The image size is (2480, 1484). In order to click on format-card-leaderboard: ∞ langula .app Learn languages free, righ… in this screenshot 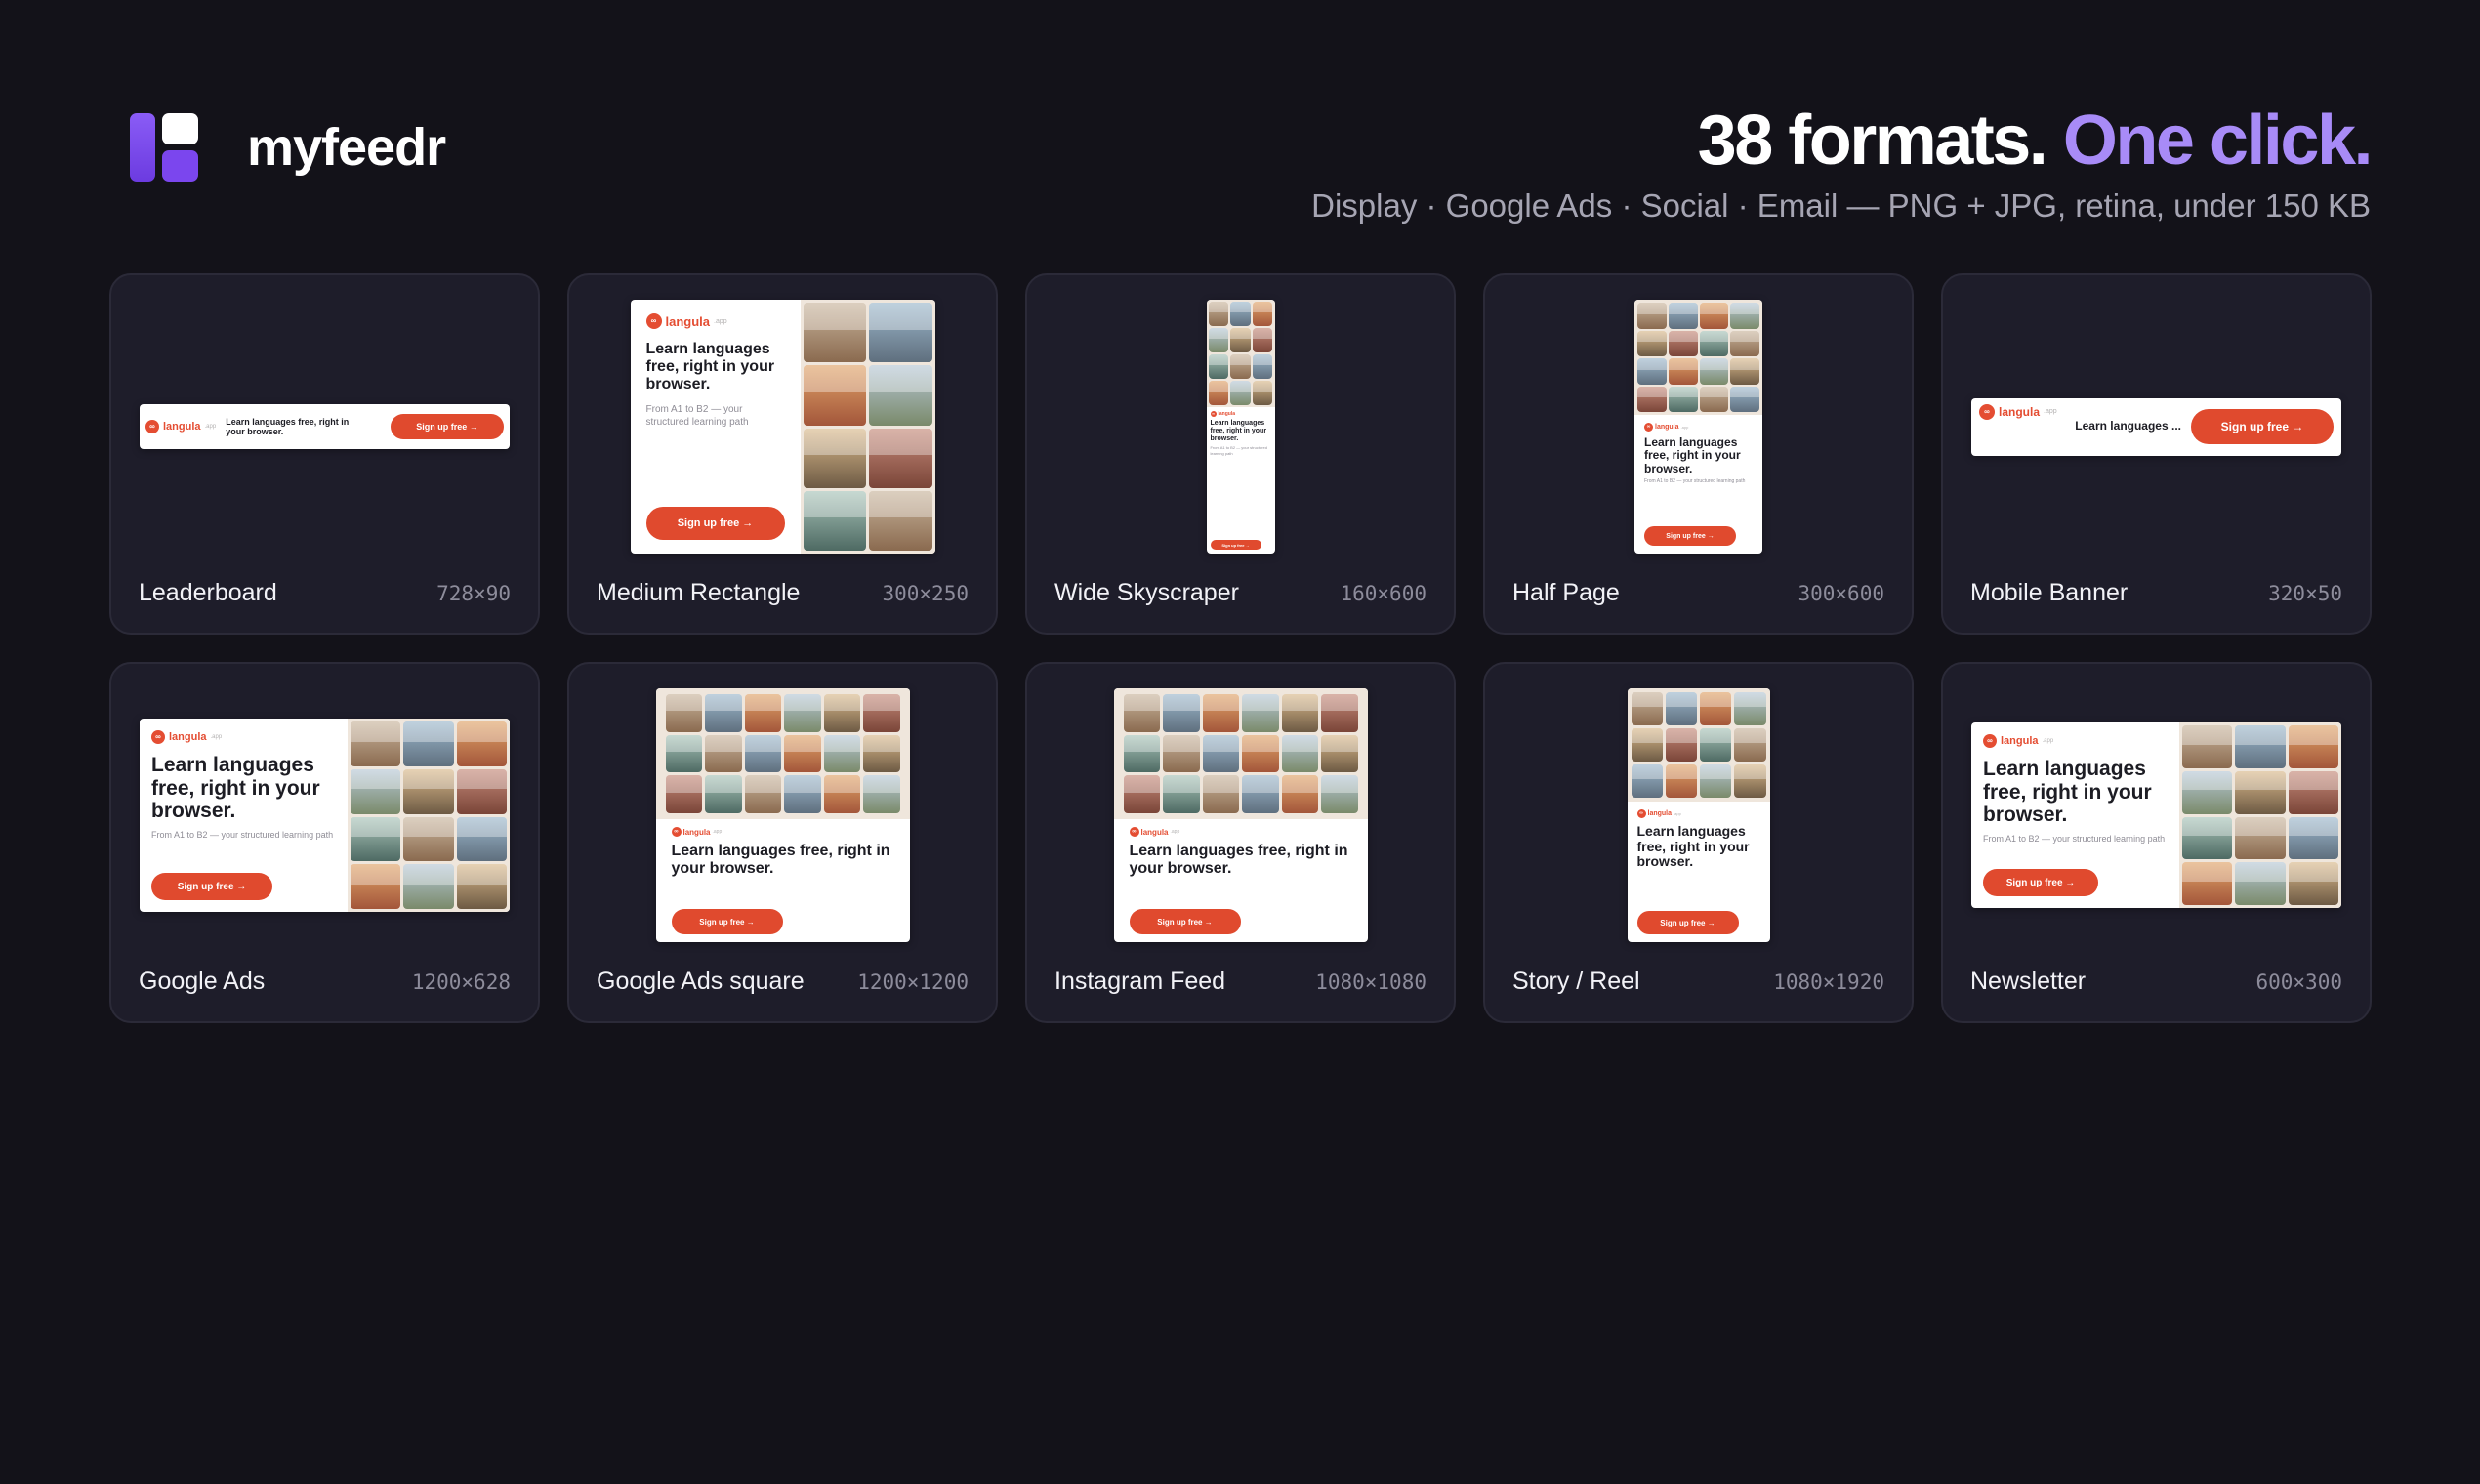, I will do `click(324, 454)`.